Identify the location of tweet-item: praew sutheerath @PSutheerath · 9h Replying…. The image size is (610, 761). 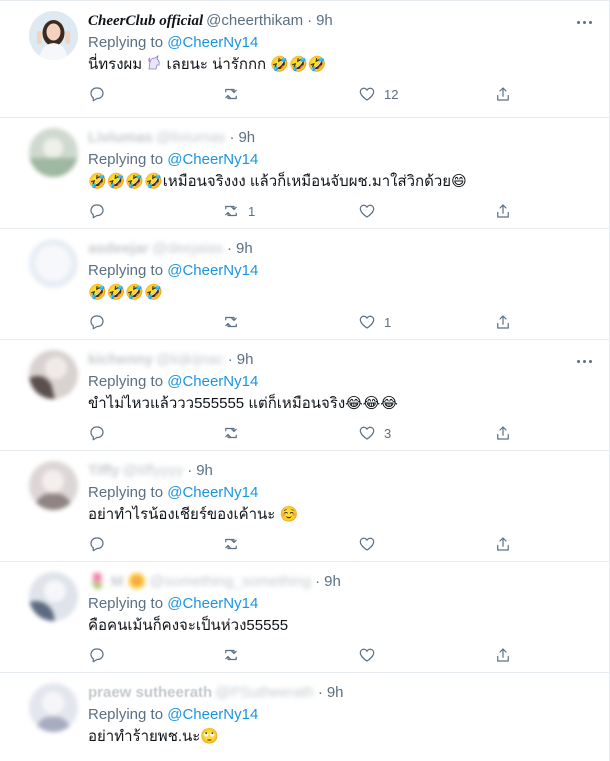
(304, 716).